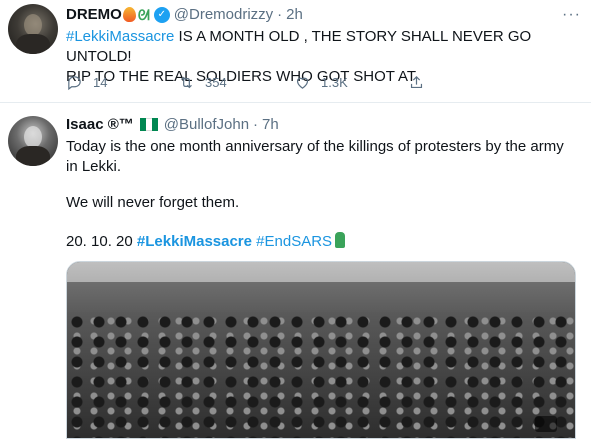  I want to click on avatar-isaac, so click(33, 141).